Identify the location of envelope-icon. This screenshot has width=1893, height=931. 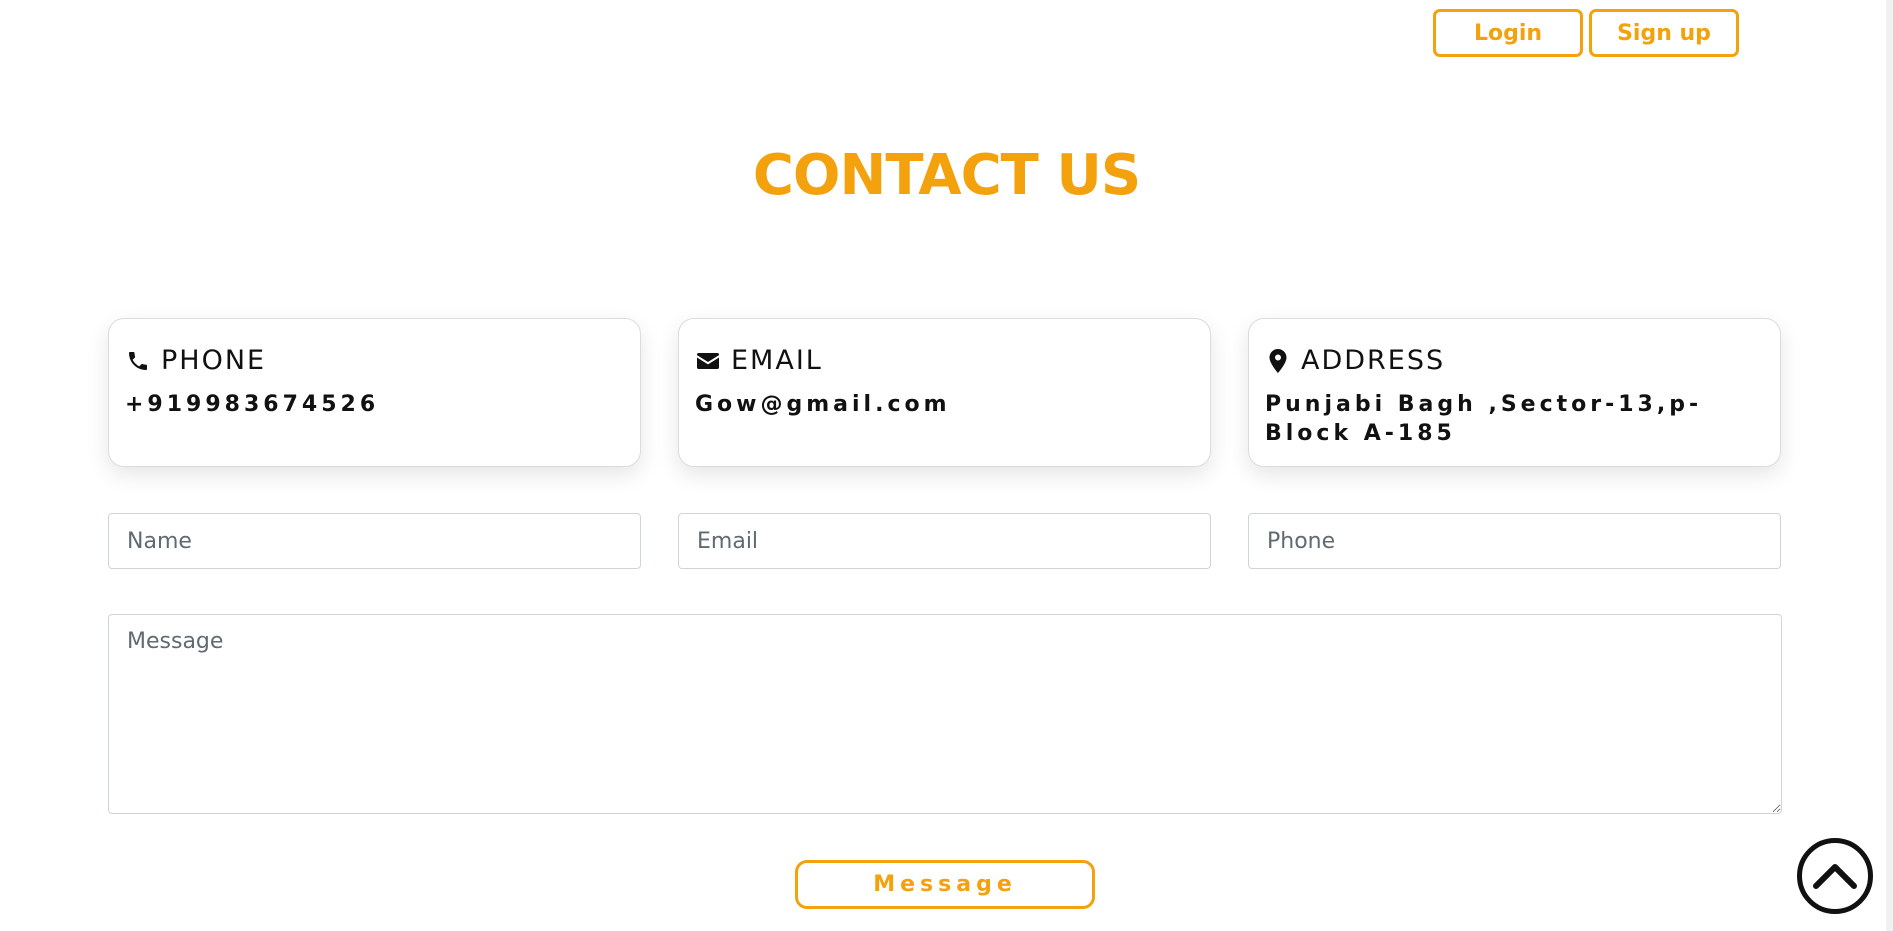
(708, 361).